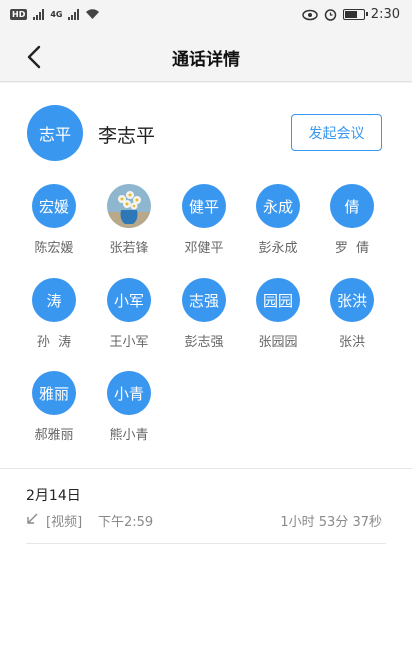 The height and width of the screenshot is (650, 412). I want to click on flower-vase-photo, so click(129, 206).